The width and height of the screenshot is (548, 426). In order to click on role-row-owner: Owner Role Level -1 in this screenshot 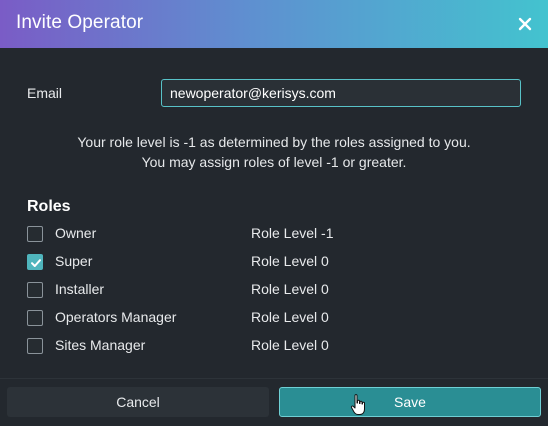, I will do `click(267, 234)`.